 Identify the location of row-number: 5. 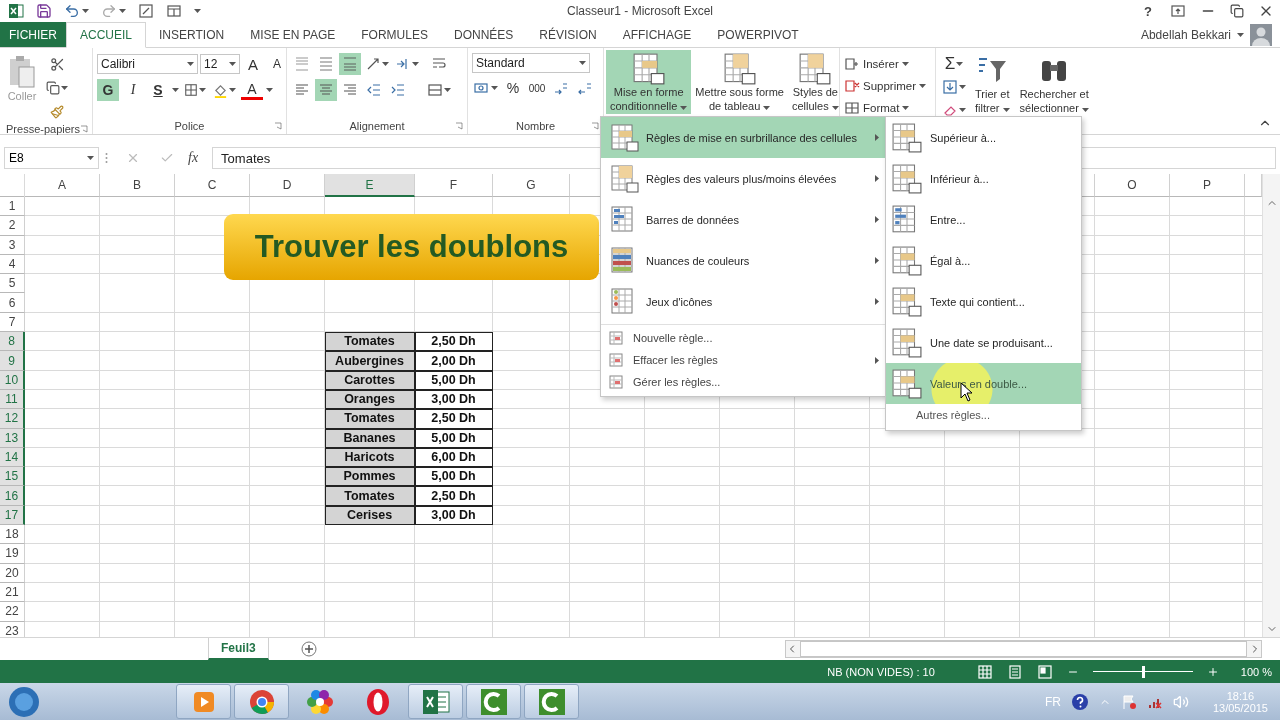
(12, 284).